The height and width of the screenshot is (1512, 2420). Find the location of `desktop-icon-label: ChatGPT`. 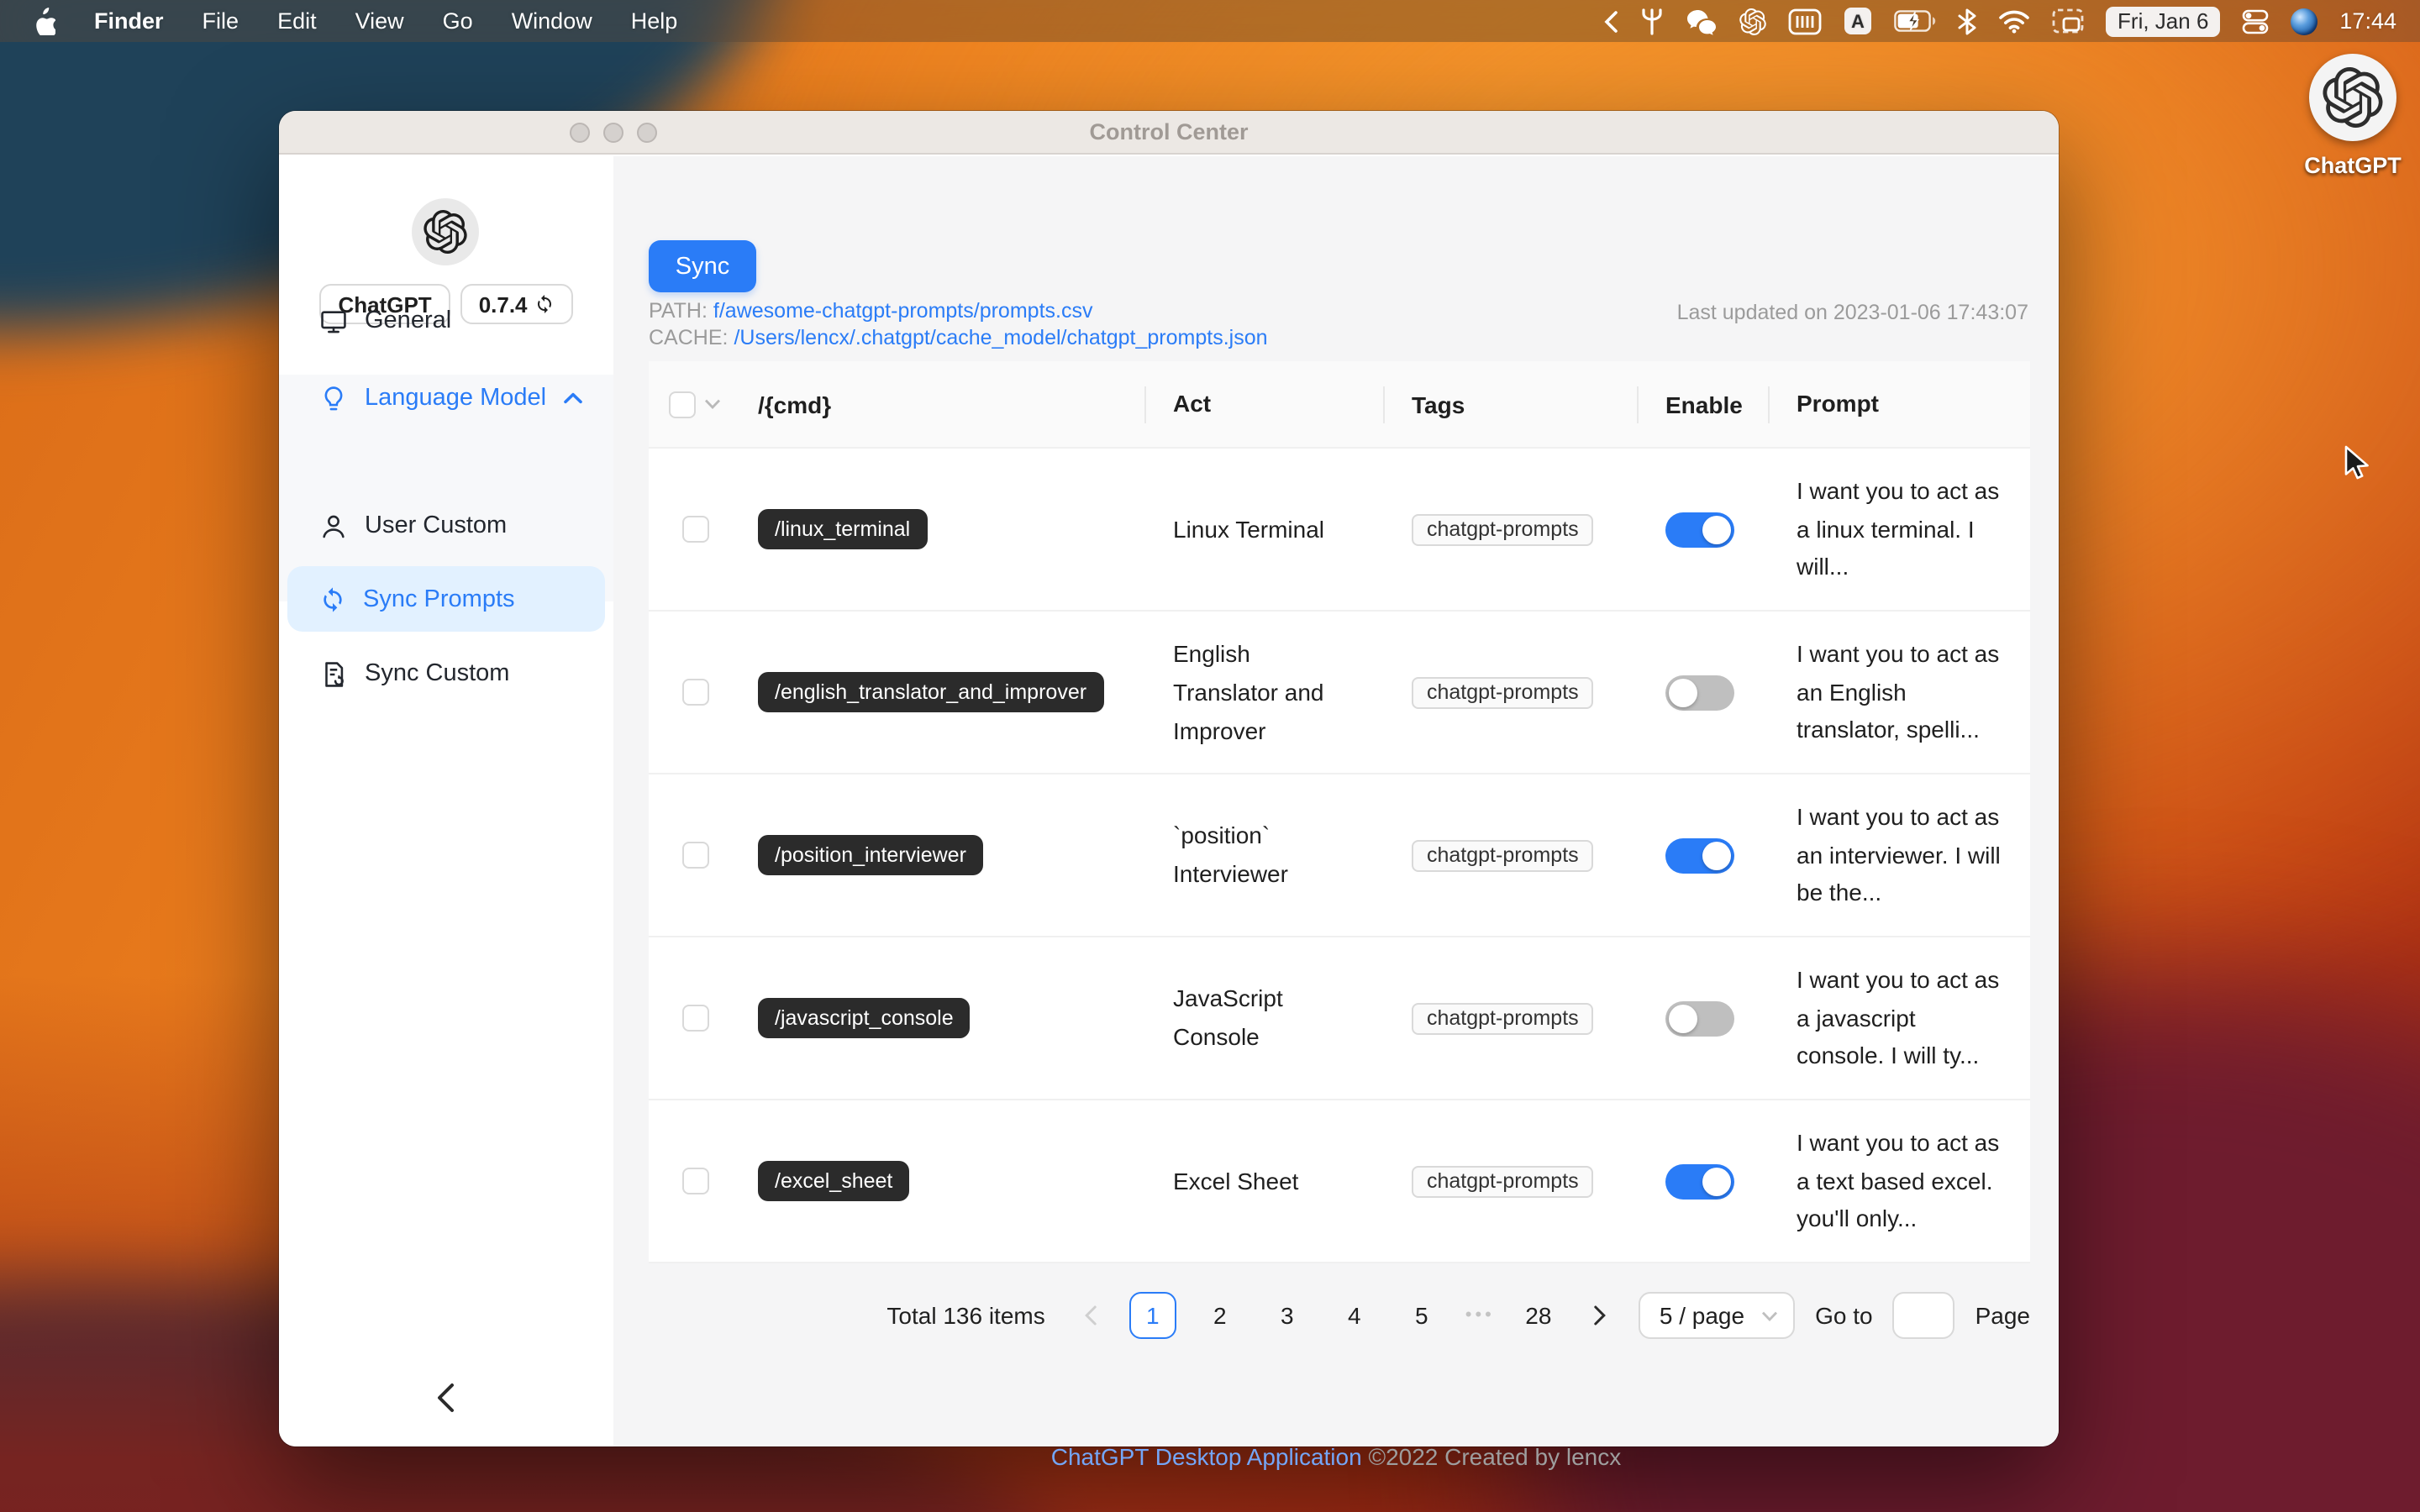

desktop-icon-label: ChatGPT is located at coordinates (2353, 165).